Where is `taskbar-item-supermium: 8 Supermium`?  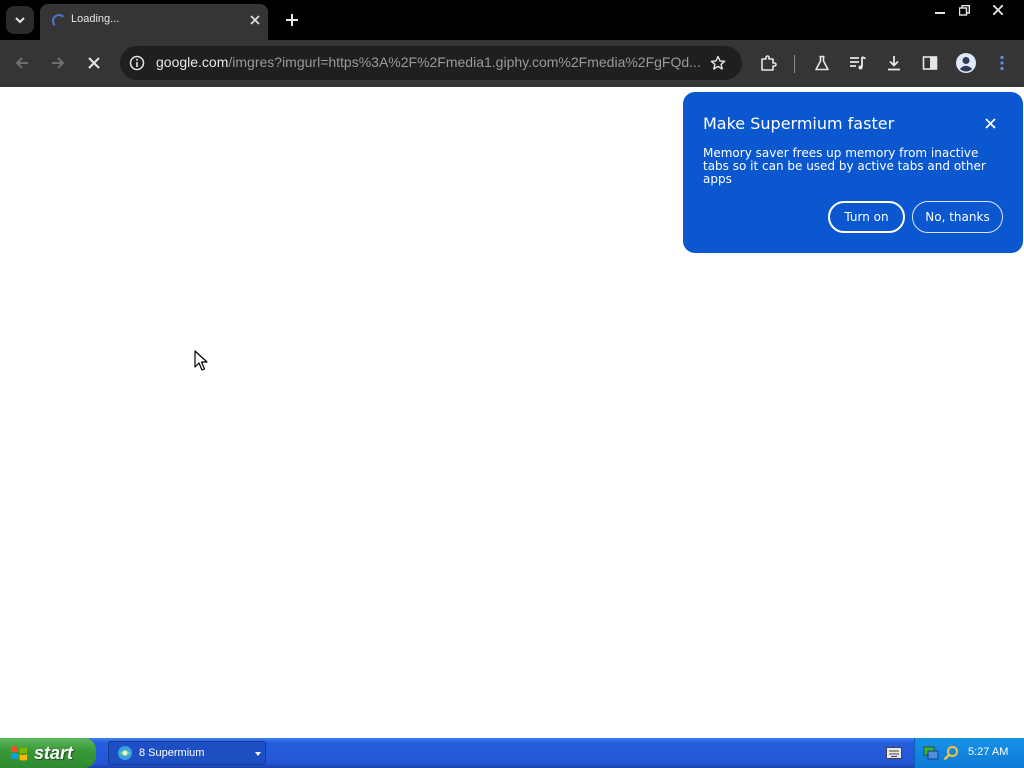
taskbar-item-supermium: 8 Supermium is located at coordinates (187, 753).